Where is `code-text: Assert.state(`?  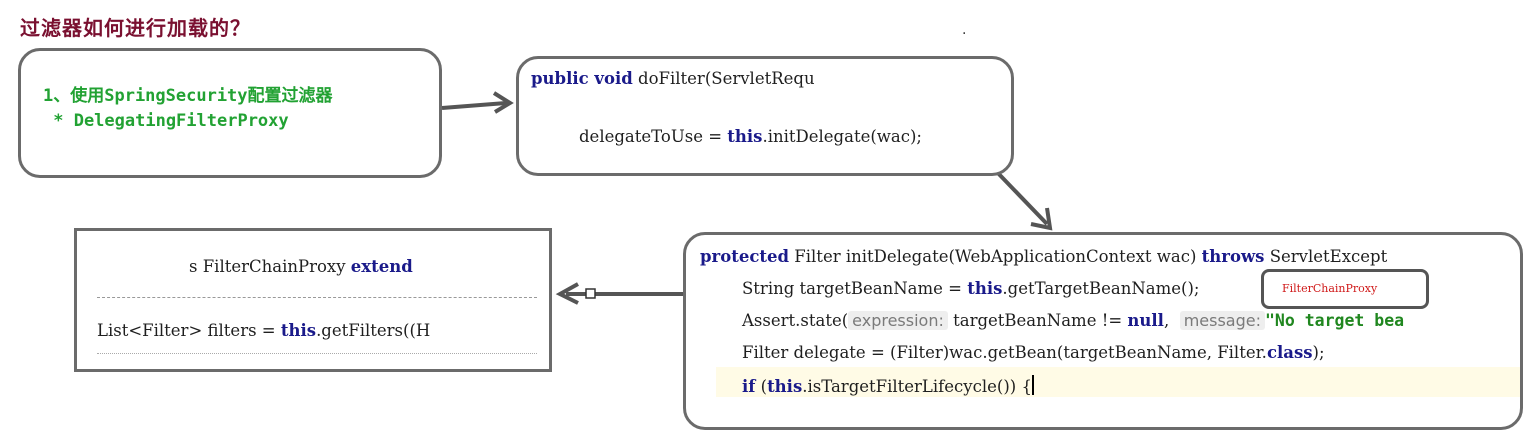
code-text: Assert.state( is located at coordinates (795, 320).